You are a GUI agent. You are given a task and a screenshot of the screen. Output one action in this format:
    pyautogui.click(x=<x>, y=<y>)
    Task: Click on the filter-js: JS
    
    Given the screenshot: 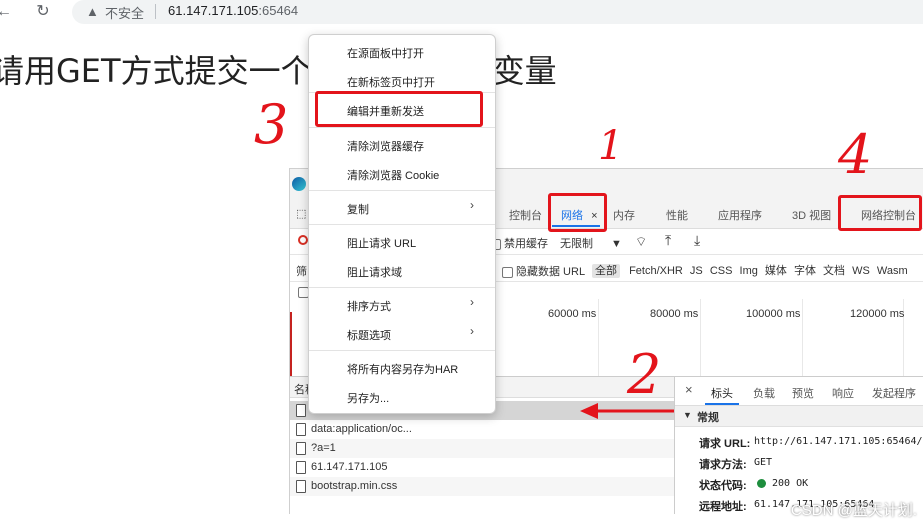 What is the action you would take?
    pyautogui.click(x=696, y=271)
    